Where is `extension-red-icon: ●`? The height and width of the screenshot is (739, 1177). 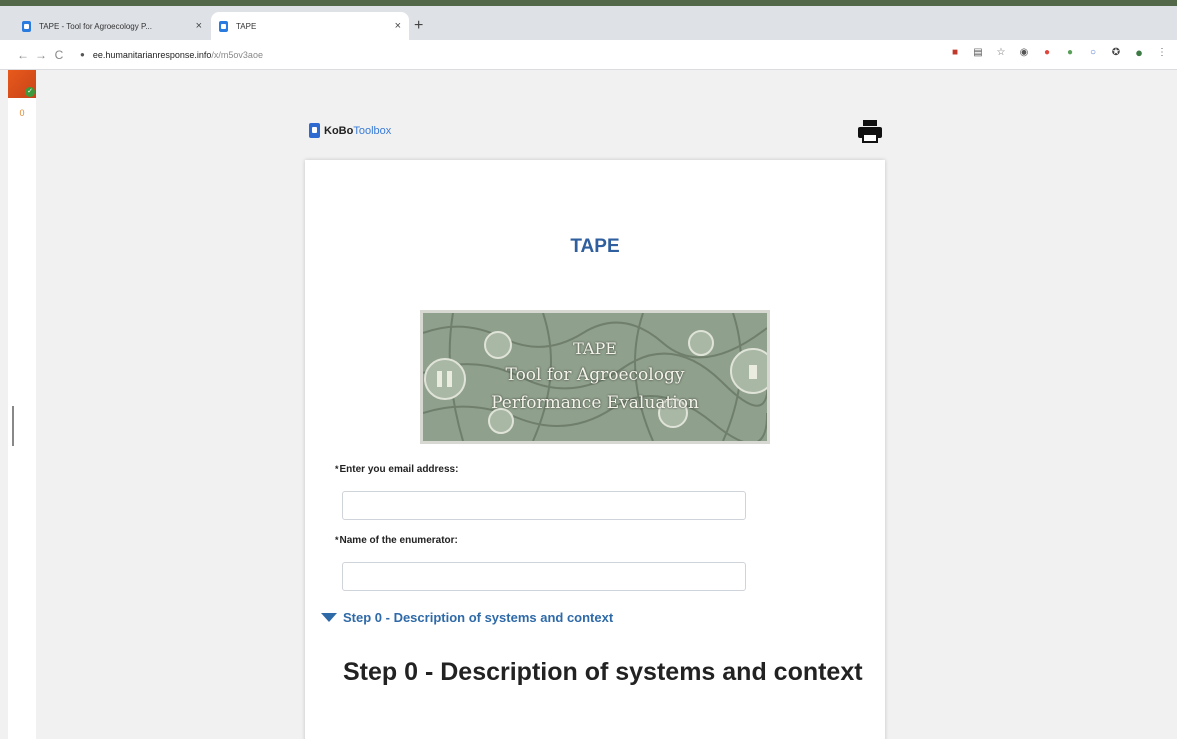
extension-red-icon: ● is located at coordinates (1047, 53).